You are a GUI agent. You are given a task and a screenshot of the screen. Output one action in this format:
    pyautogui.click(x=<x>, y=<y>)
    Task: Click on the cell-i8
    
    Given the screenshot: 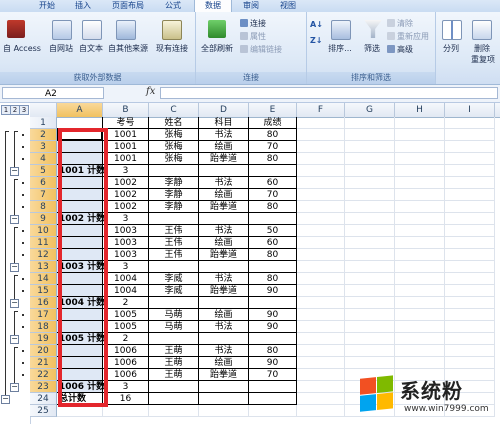 What is the action you would take?
    pyautogui.click(x=470, y=207)
    